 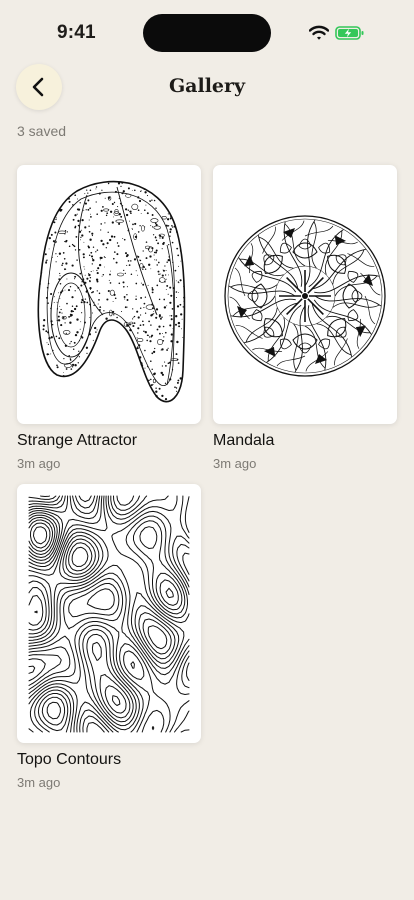 I want to click on dynamic-island, so click(x=207, y=33).